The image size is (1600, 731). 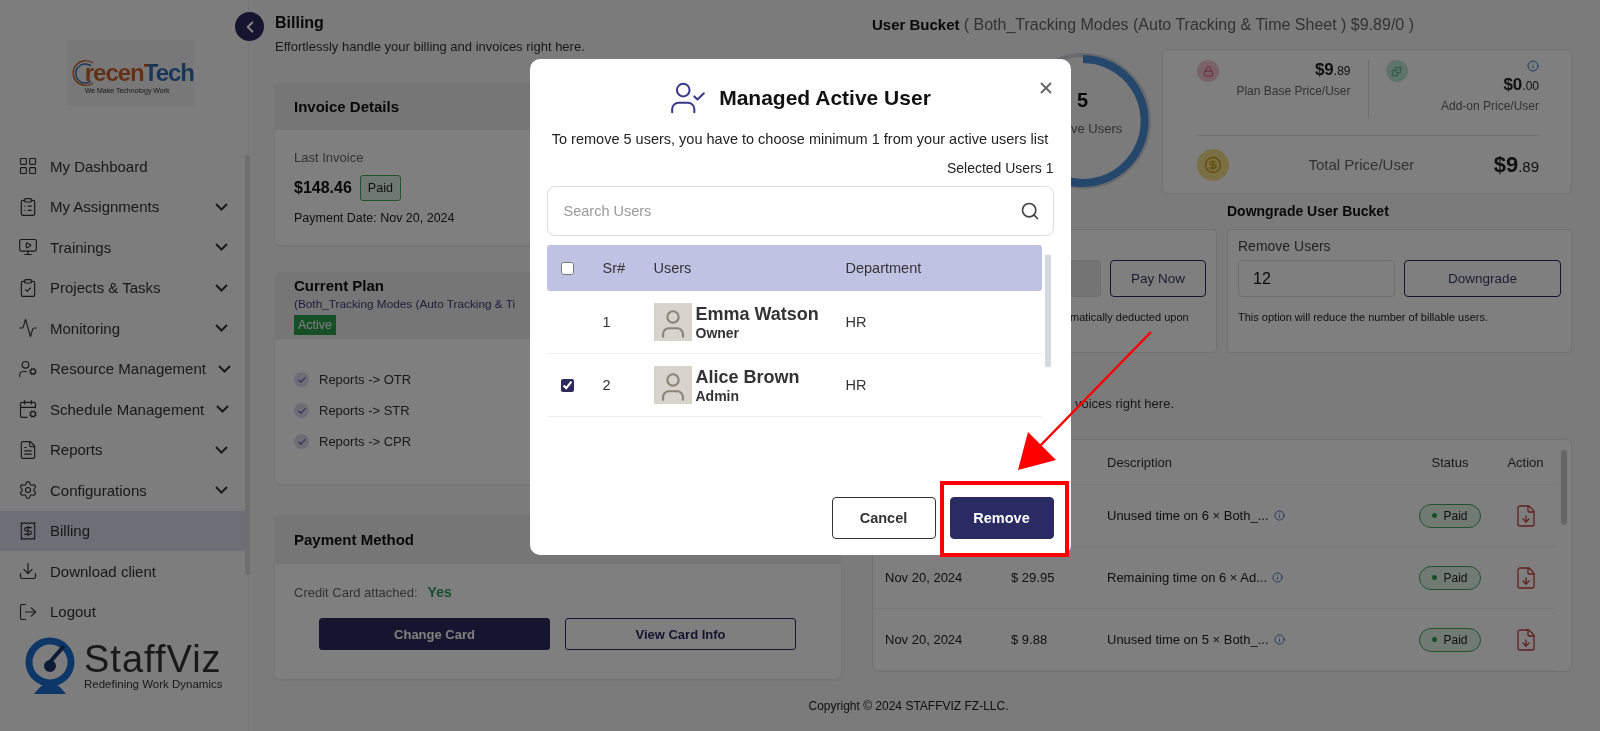 I want to click on sidebar-item-label: Trainings, so click(x=81, y=247).